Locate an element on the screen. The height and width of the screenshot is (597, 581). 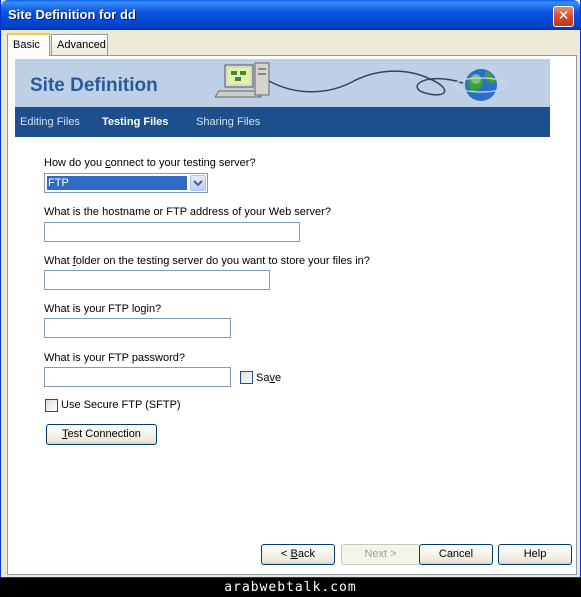
test-connection-button: Test Connection is located at coordinates (101, 434).